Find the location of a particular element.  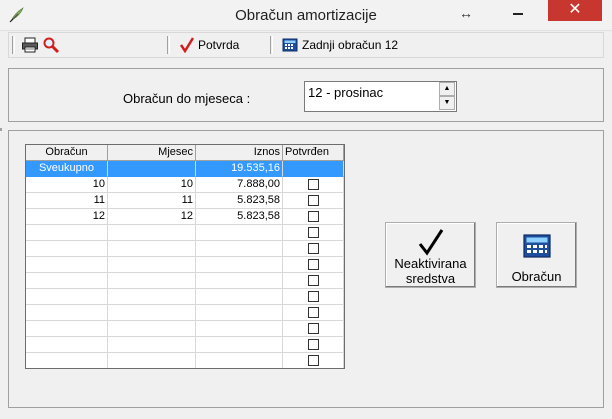

minimize-button is located at coordinates (518, 11).